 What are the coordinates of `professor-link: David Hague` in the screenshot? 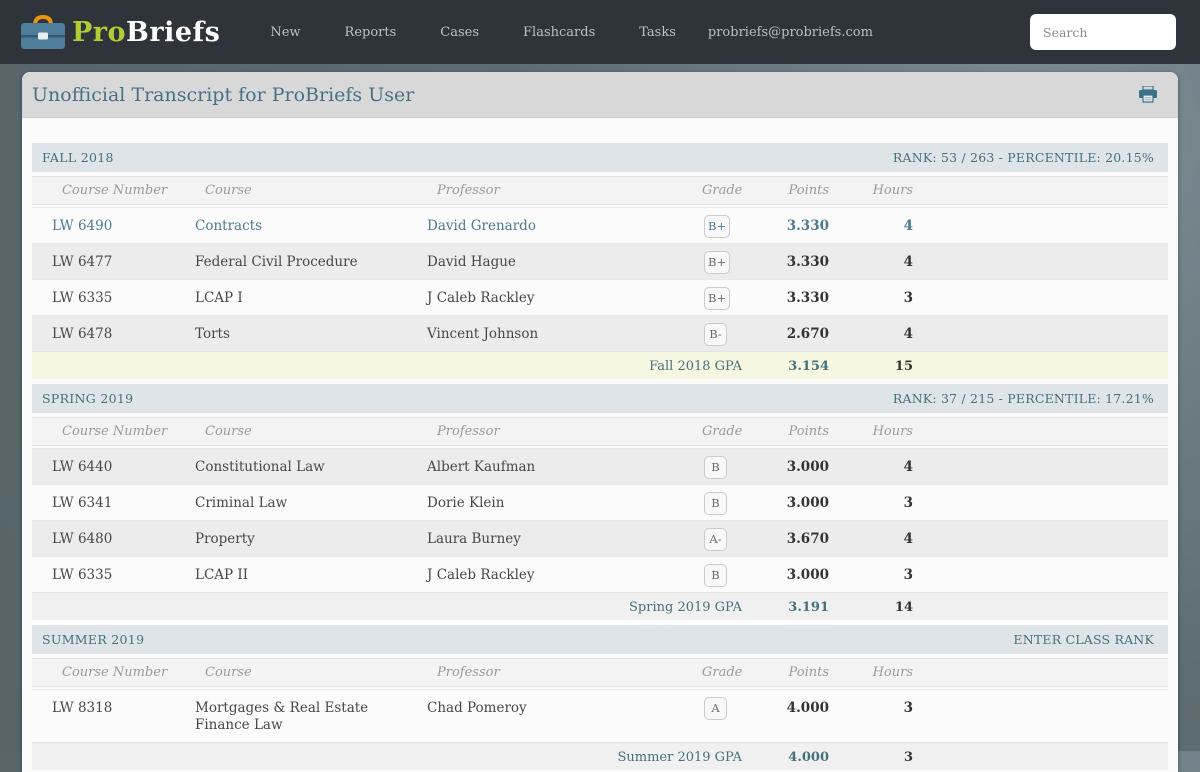 It's located at (558, 261).